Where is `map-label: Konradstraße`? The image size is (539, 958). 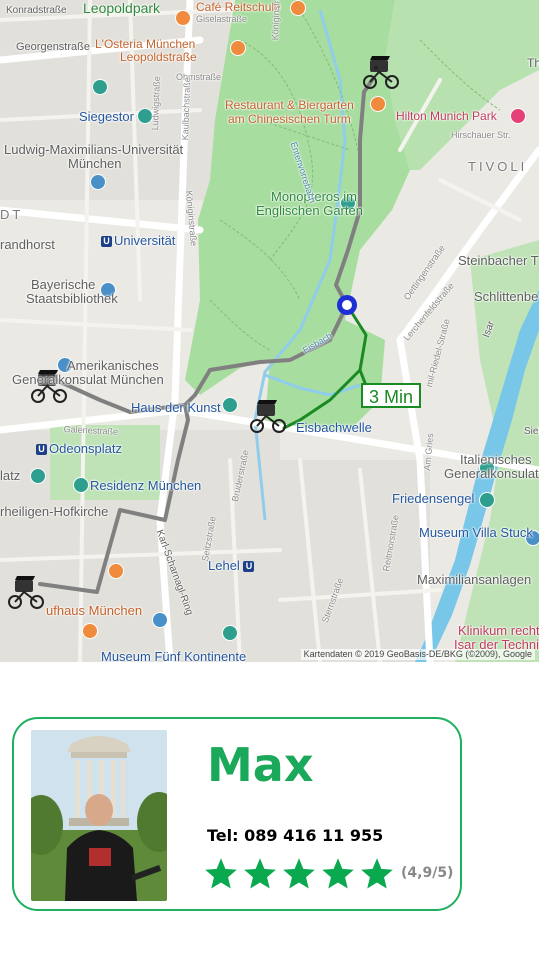
map-label: Konradstraße is located at coordinates (36, 10).